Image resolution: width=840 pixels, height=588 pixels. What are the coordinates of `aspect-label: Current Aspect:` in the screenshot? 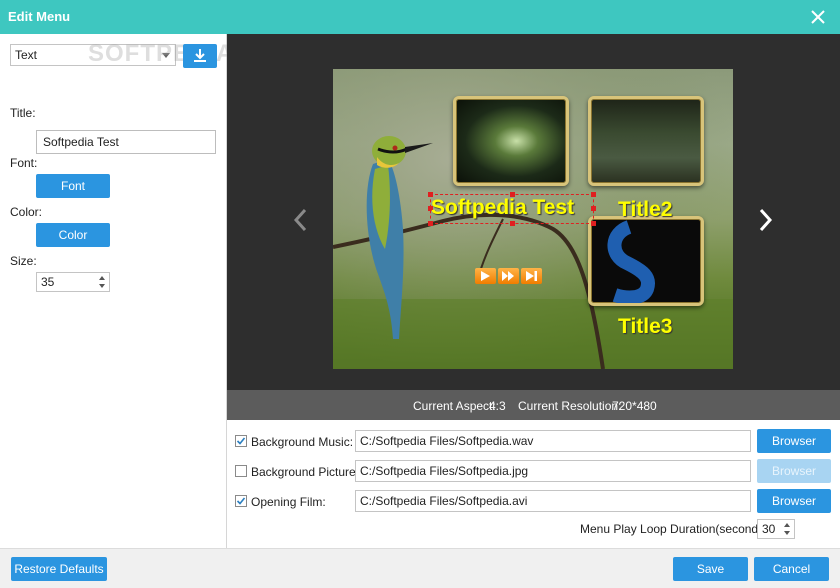 It's located at (454, 406).